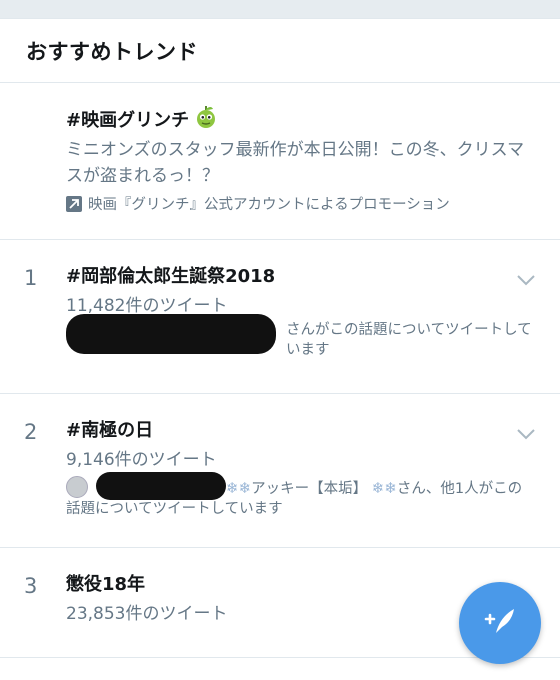 The width and height of the screenshot is (560, 680). What do you see at coordinates (309, 489) in the screenshot?
I see `trend-context-name: アッキー【本垢】` at bounding box center [309, 489].